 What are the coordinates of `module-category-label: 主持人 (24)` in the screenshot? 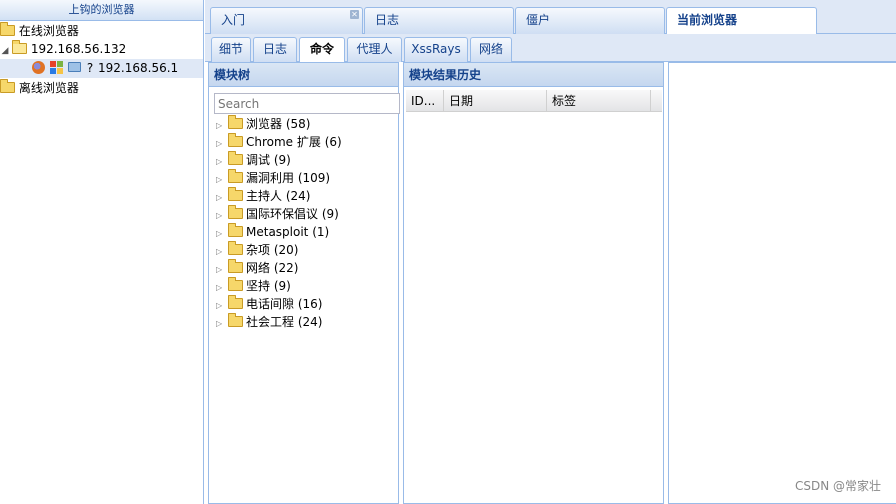 It's located at (278, 196).